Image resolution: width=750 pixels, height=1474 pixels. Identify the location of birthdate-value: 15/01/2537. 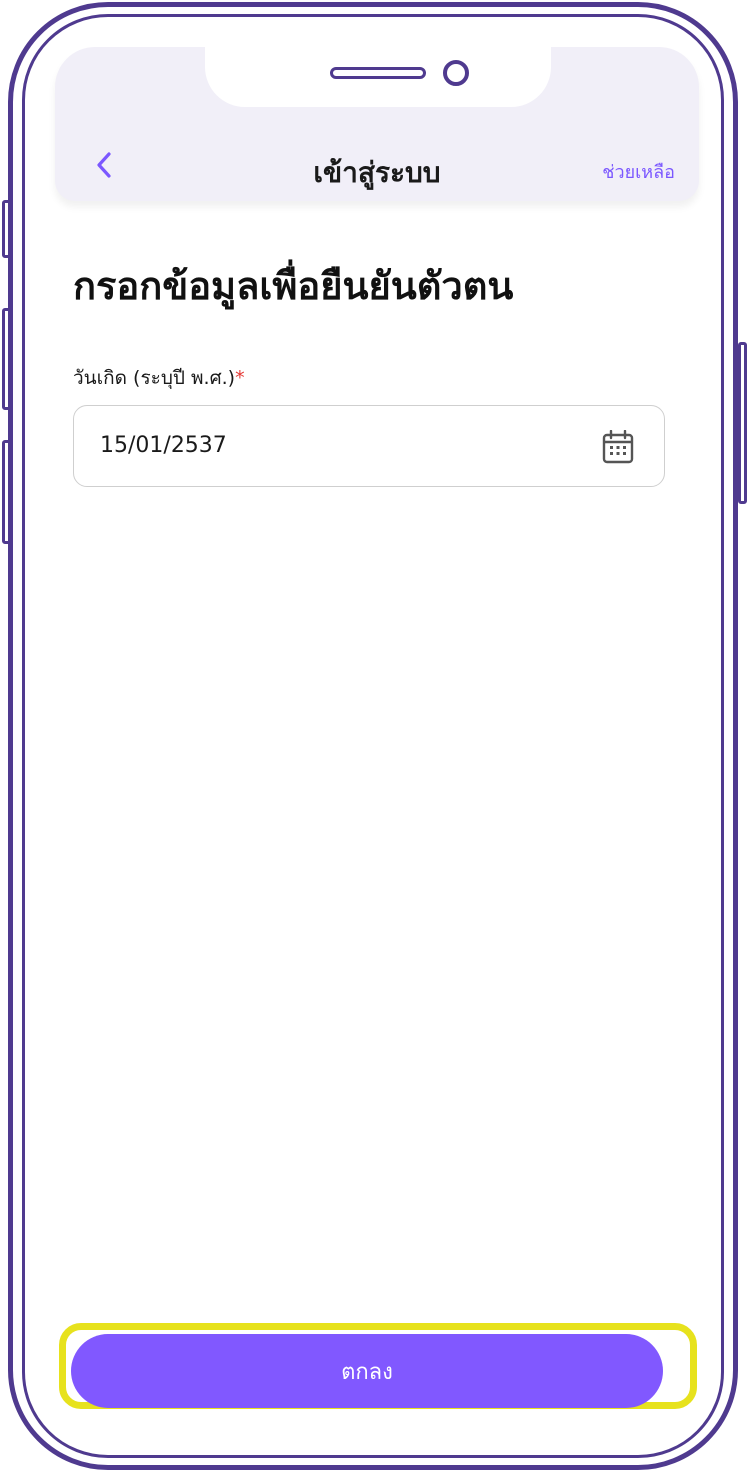
(163, 445).